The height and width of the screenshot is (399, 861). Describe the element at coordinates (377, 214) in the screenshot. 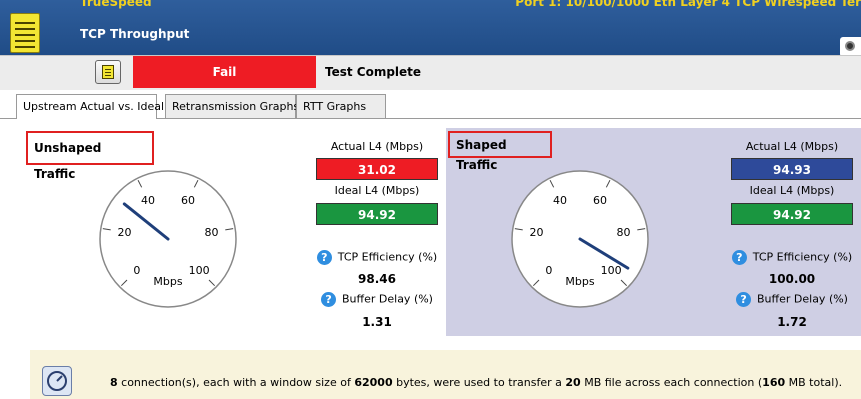

I see `unshaped-ideal-value: 94.92` at that location.